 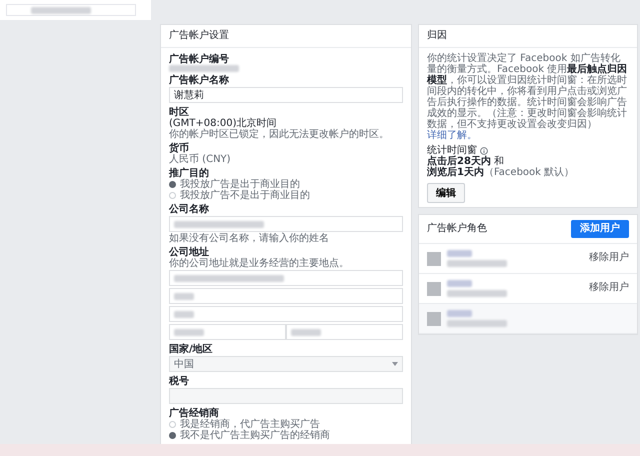 What do you see at coordinates (179, 112) in the screenshot?
I see `field-label: 时区` at bounding box center [179, 112].